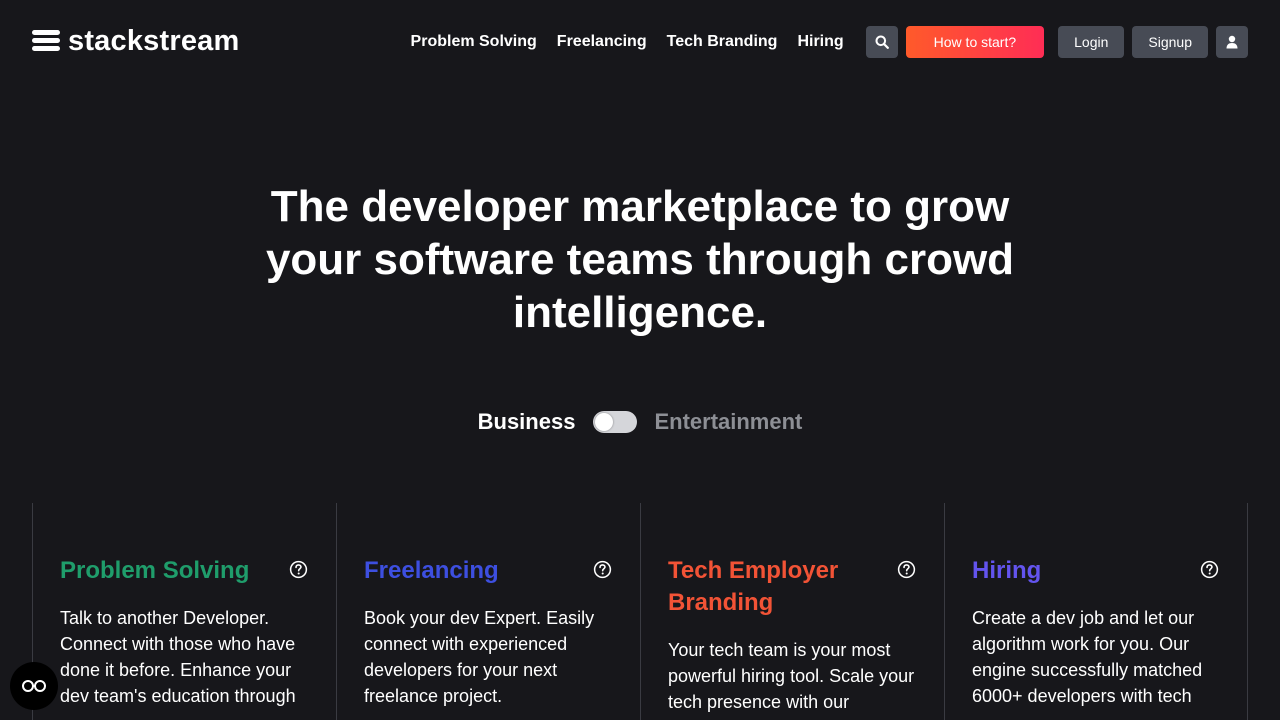  I want to click on search-button, so click(881, 42).